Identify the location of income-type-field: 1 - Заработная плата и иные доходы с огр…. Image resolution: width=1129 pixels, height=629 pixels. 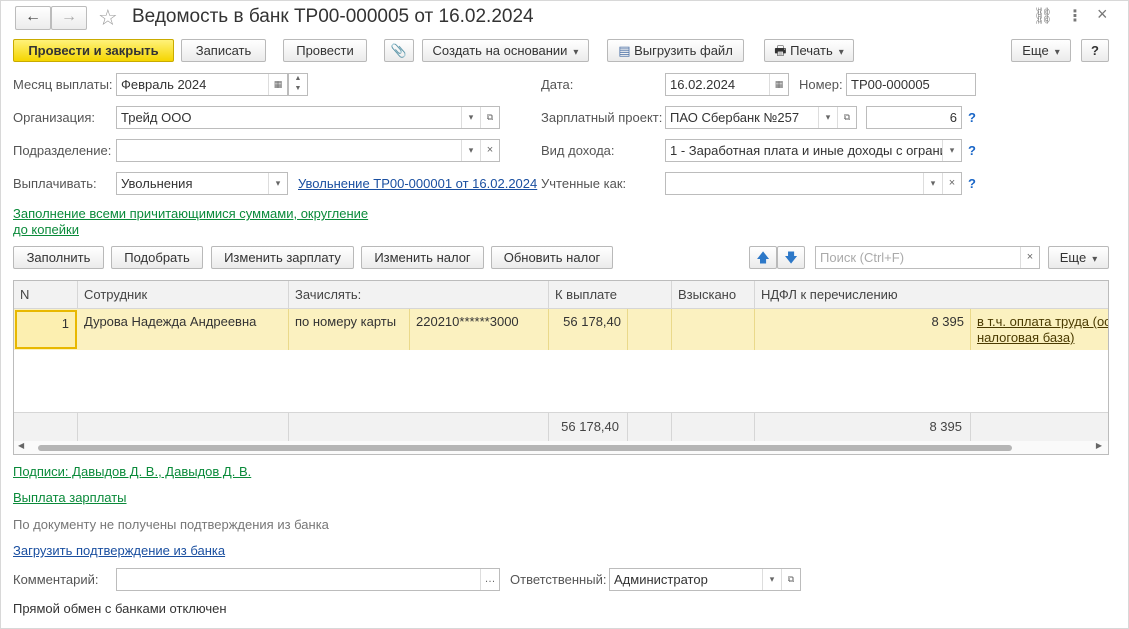
(813, 150).